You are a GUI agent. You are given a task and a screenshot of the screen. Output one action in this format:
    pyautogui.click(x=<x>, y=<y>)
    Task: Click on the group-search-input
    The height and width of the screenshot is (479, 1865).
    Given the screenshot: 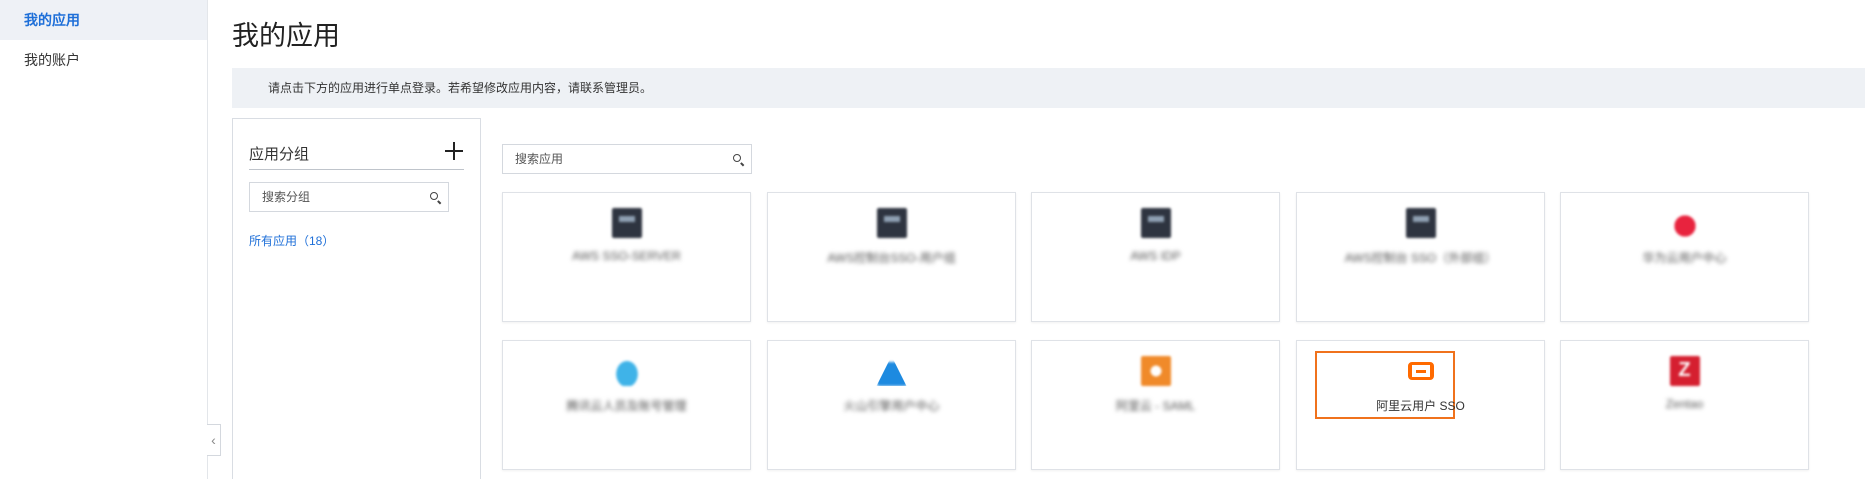 What is the action you would take?
    pyautogui.click(x=349, y=197)
    